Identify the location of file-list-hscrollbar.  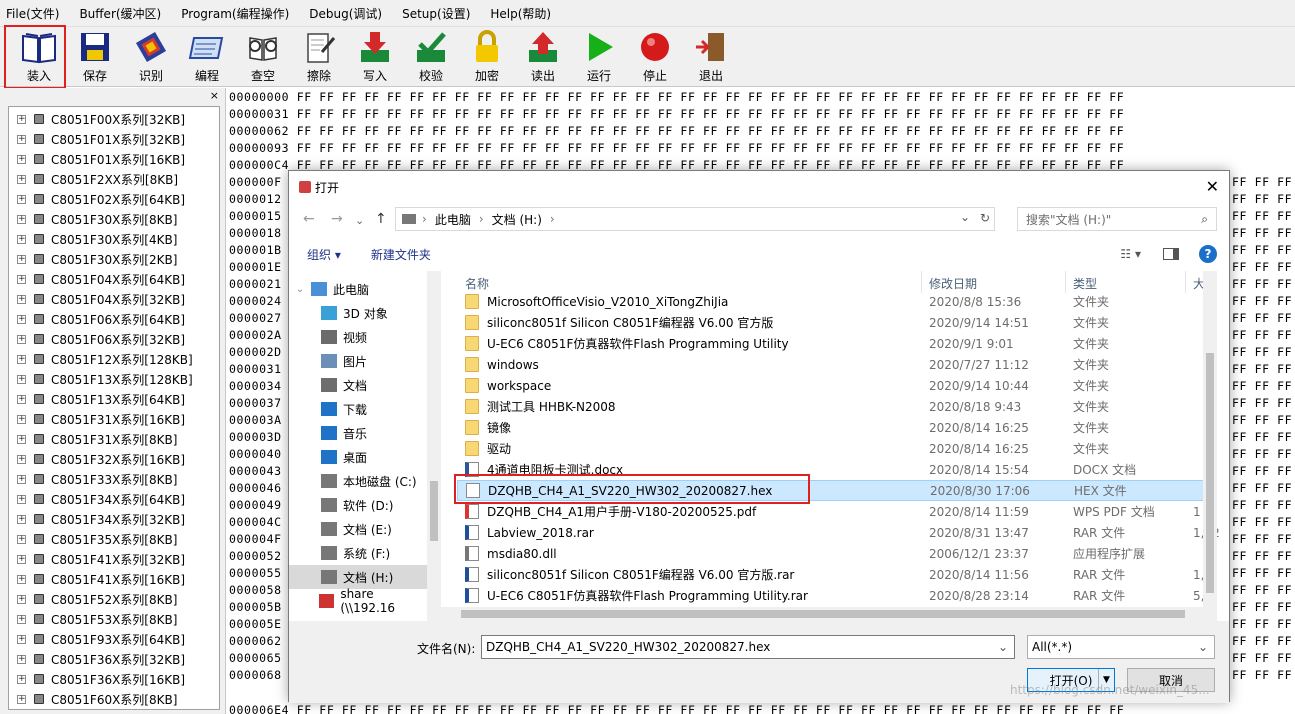
(829, 614).